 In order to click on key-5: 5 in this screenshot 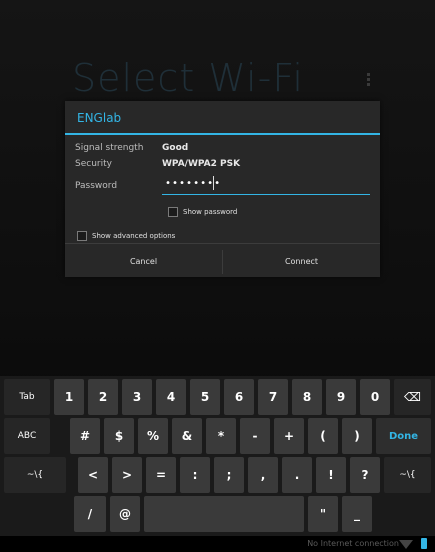, I will do `click(205, 397)`.